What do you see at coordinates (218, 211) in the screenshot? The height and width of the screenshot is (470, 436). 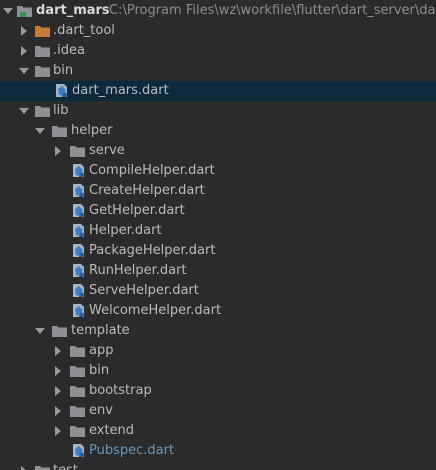 I see `tree-row-helper-file: GetHelper.dart` at bounding box center [218, 211].